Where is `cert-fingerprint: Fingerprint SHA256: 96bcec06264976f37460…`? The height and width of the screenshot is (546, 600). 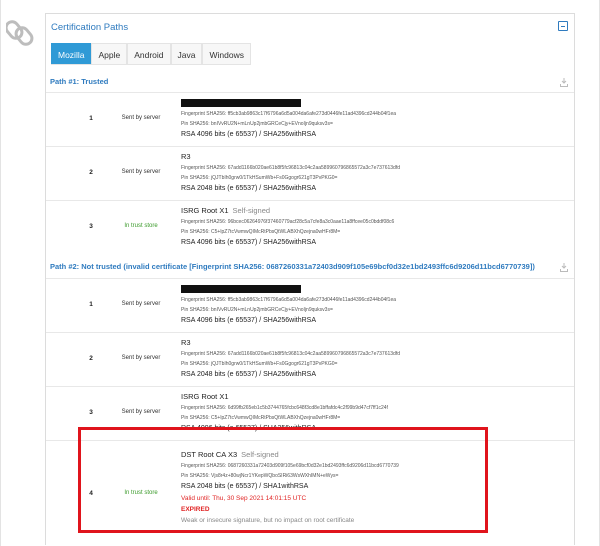 cert-fingerprint: Fingerprint SHA256: 96bcec06264976f37460… is located at coordinates (288, 222).